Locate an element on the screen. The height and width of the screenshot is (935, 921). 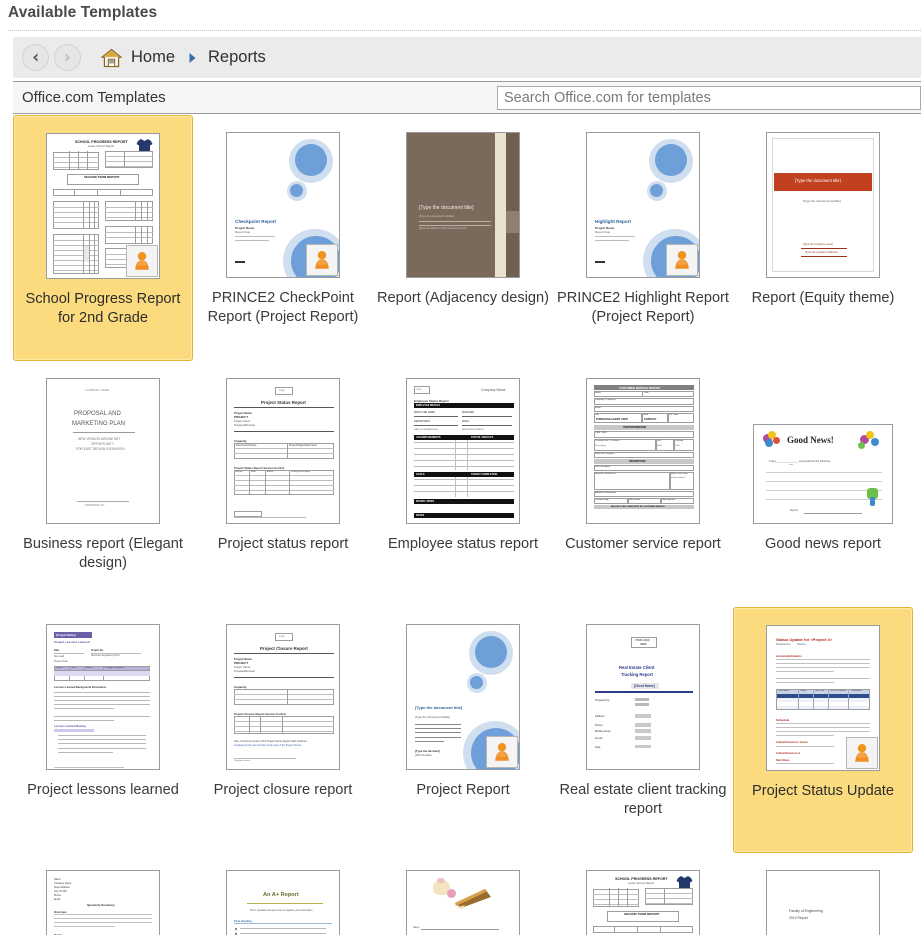
home-icon is located at coordinates (111, 58).